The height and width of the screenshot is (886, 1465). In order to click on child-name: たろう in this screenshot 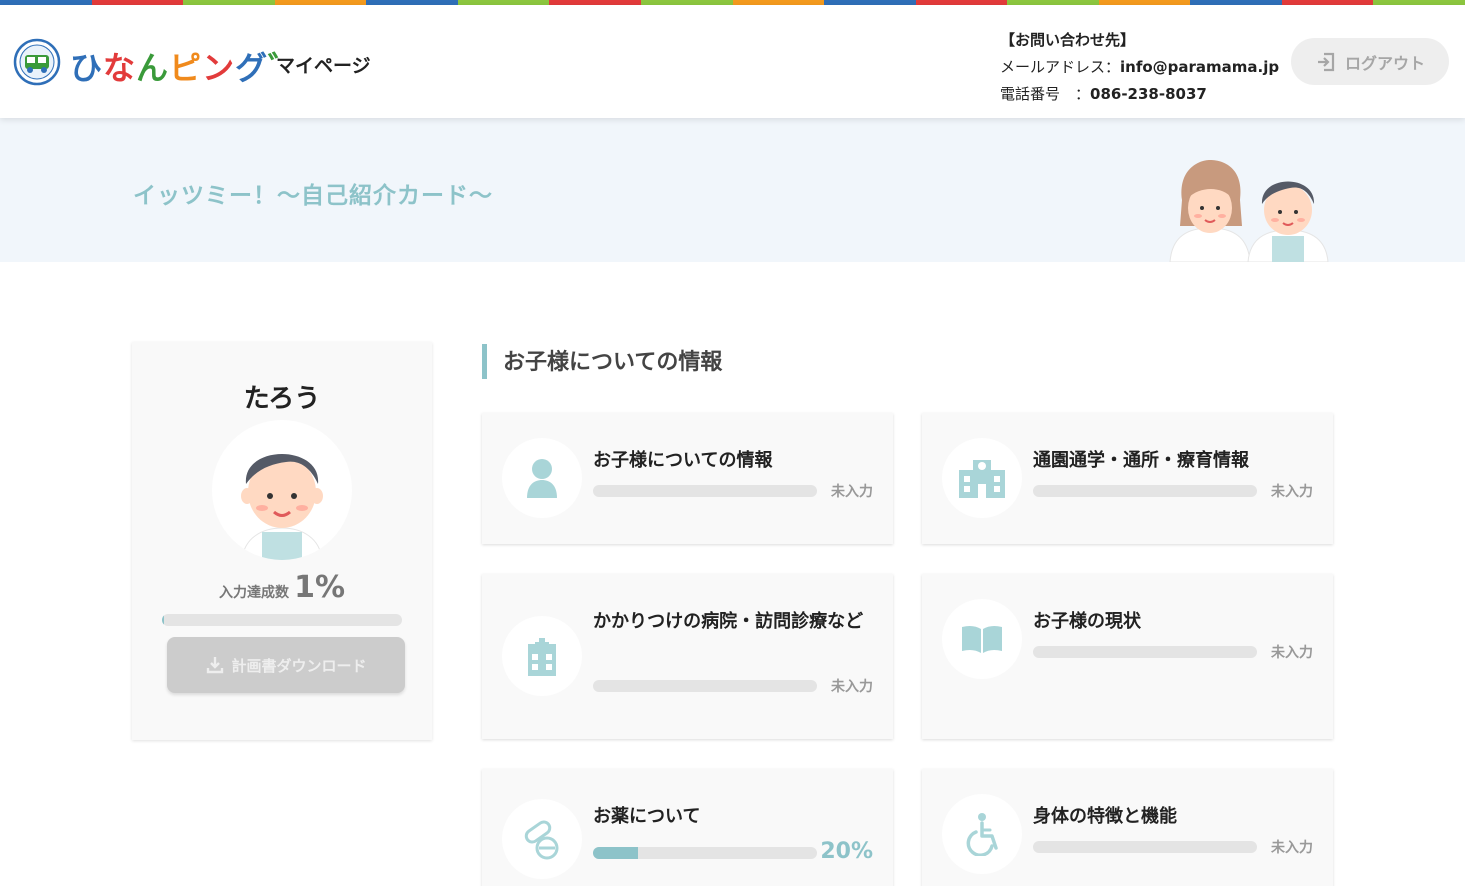, I will do `click(282, 399)`.